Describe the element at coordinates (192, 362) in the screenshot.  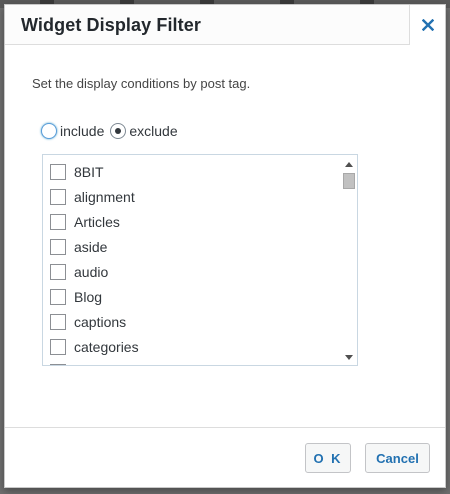
I see `tag-list-item-partial` at that location.